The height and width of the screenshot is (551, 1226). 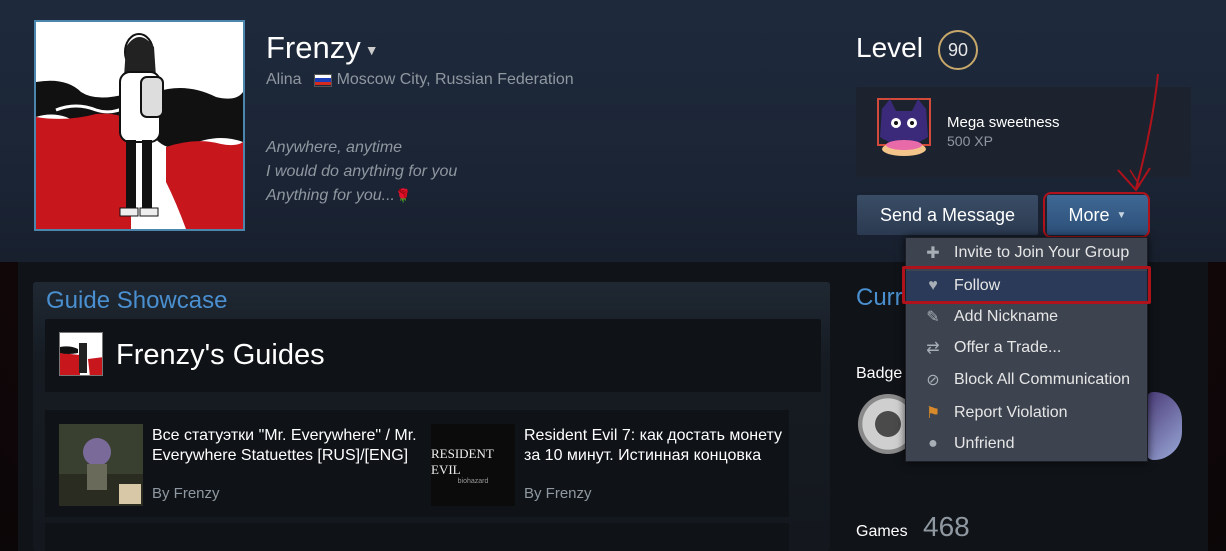 I want to click on thumbnail-subtitle: biohazard, so click(x=473, y=481).